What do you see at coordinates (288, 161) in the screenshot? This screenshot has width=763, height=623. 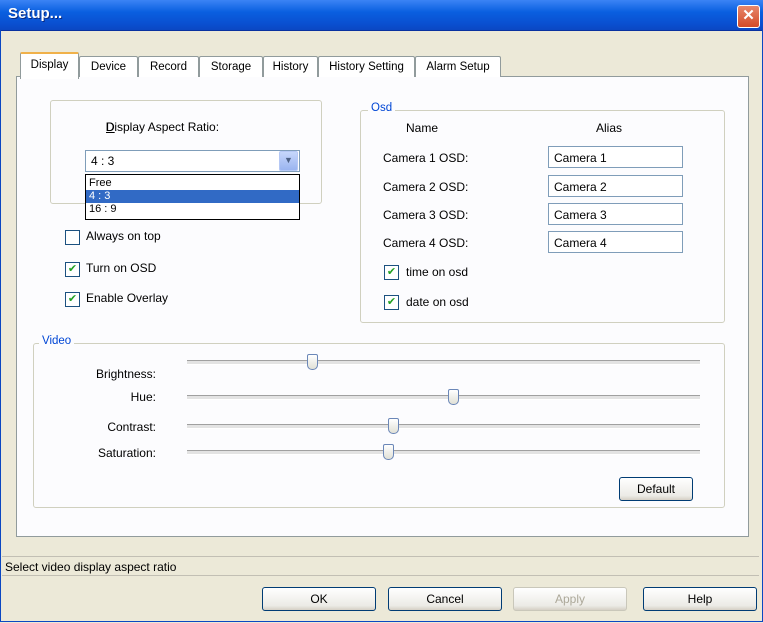 I see `chevron-down-icon: ▼` at bounding box center [288, 161].